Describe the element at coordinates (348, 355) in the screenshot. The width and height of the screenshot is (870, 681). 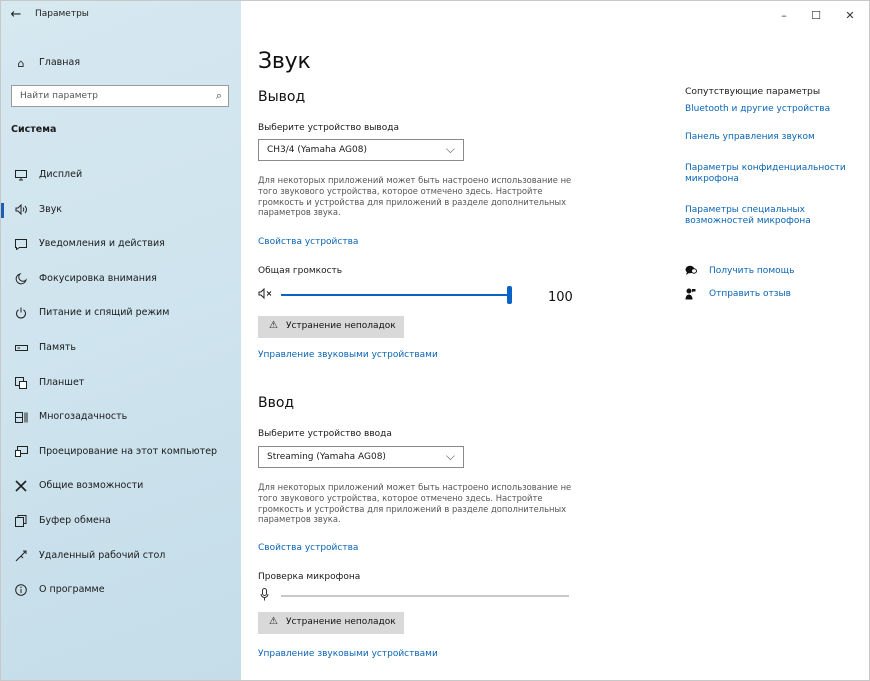
I see `output-manage-link: Управление звуковыми устройствами` at that location.